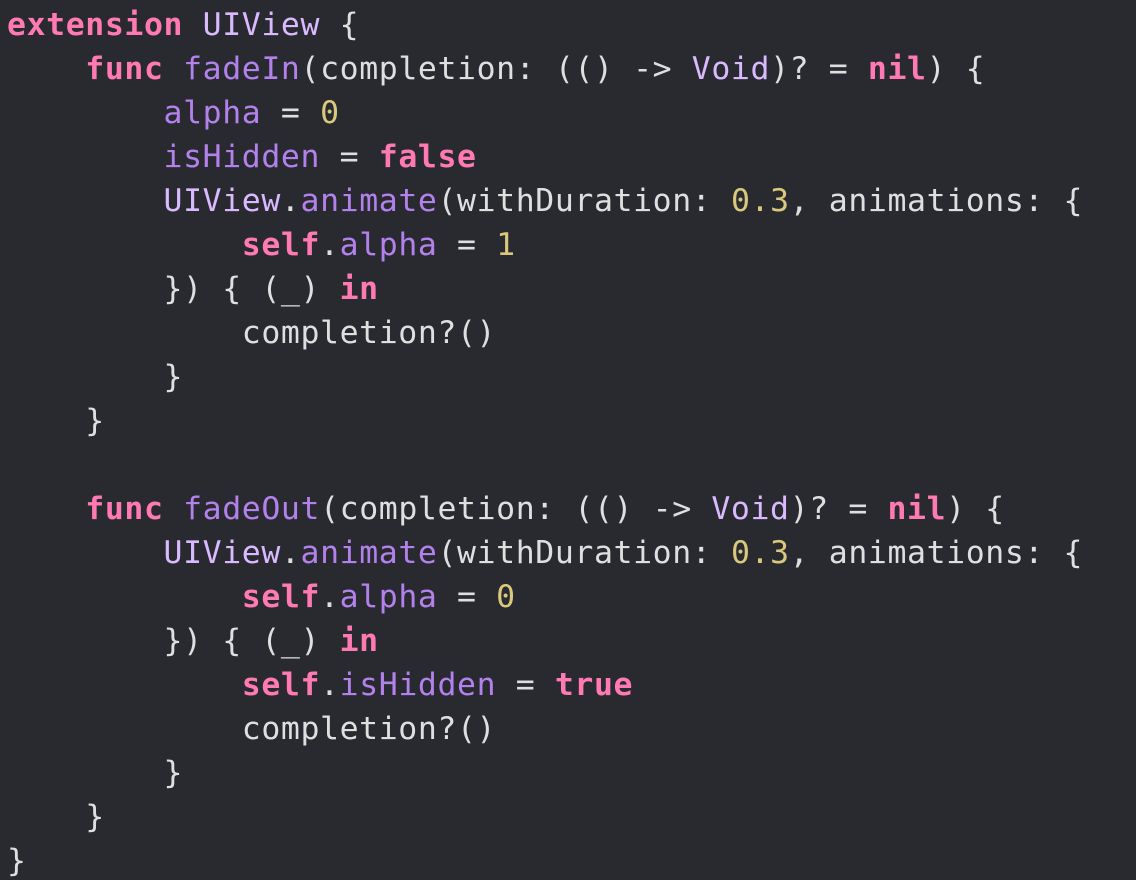 This screenshot has width=1136, height=880. What do you see at coordinates (568, 597) in the screenshot?
I see `code-line: self.alpha = 0` at bounding box center [568, 597].